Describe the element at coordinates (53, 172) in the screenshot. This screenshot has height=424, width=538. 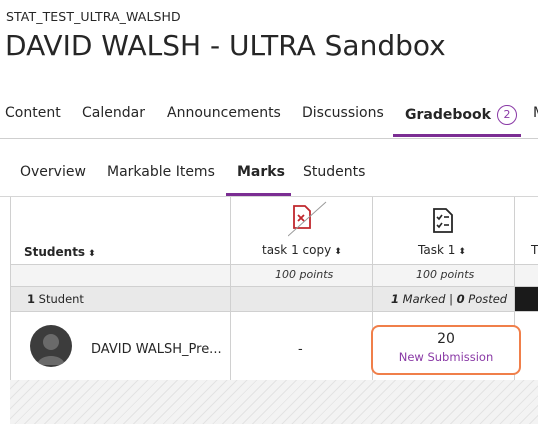
I see `subtab-overview: Overview` at that location.